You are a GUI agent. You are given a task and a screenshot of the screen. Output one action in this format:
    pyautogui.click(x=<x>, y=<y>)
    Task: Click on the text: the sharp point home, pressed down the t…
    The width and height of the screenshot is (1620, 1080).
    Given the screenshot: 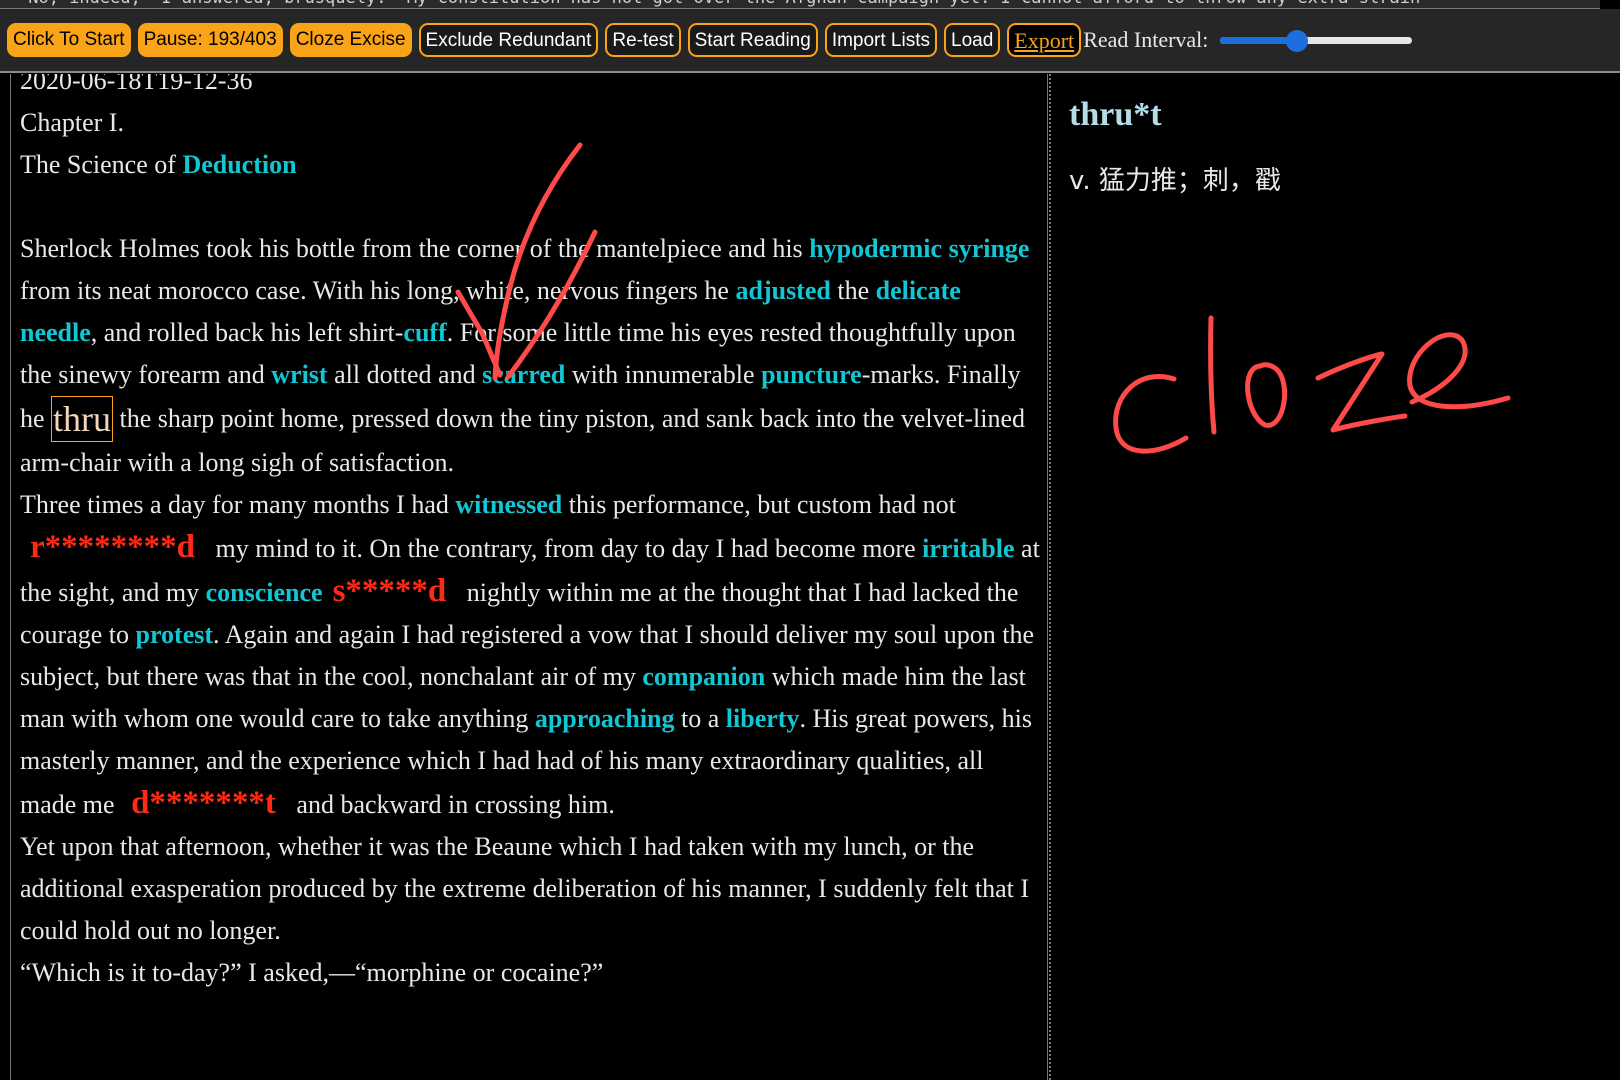 What is the action you would take?
    pyautogui.click(x=523, y=440)
    